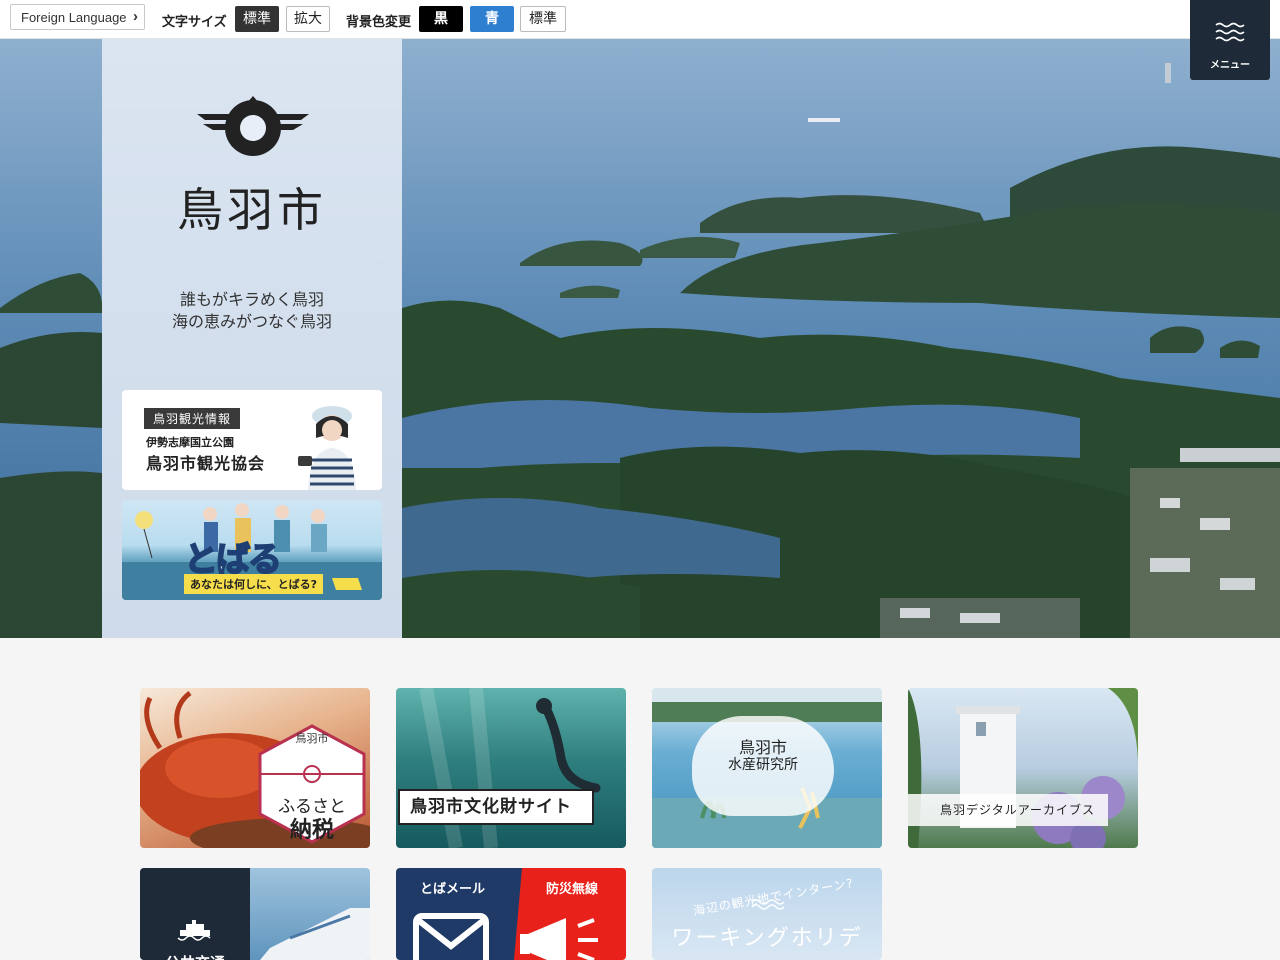 The width and height of the screenshot is (1280, 960). Describe the element at coordinates (330, 444) in the screenshot. I see `guide-person-illustration` at that location.